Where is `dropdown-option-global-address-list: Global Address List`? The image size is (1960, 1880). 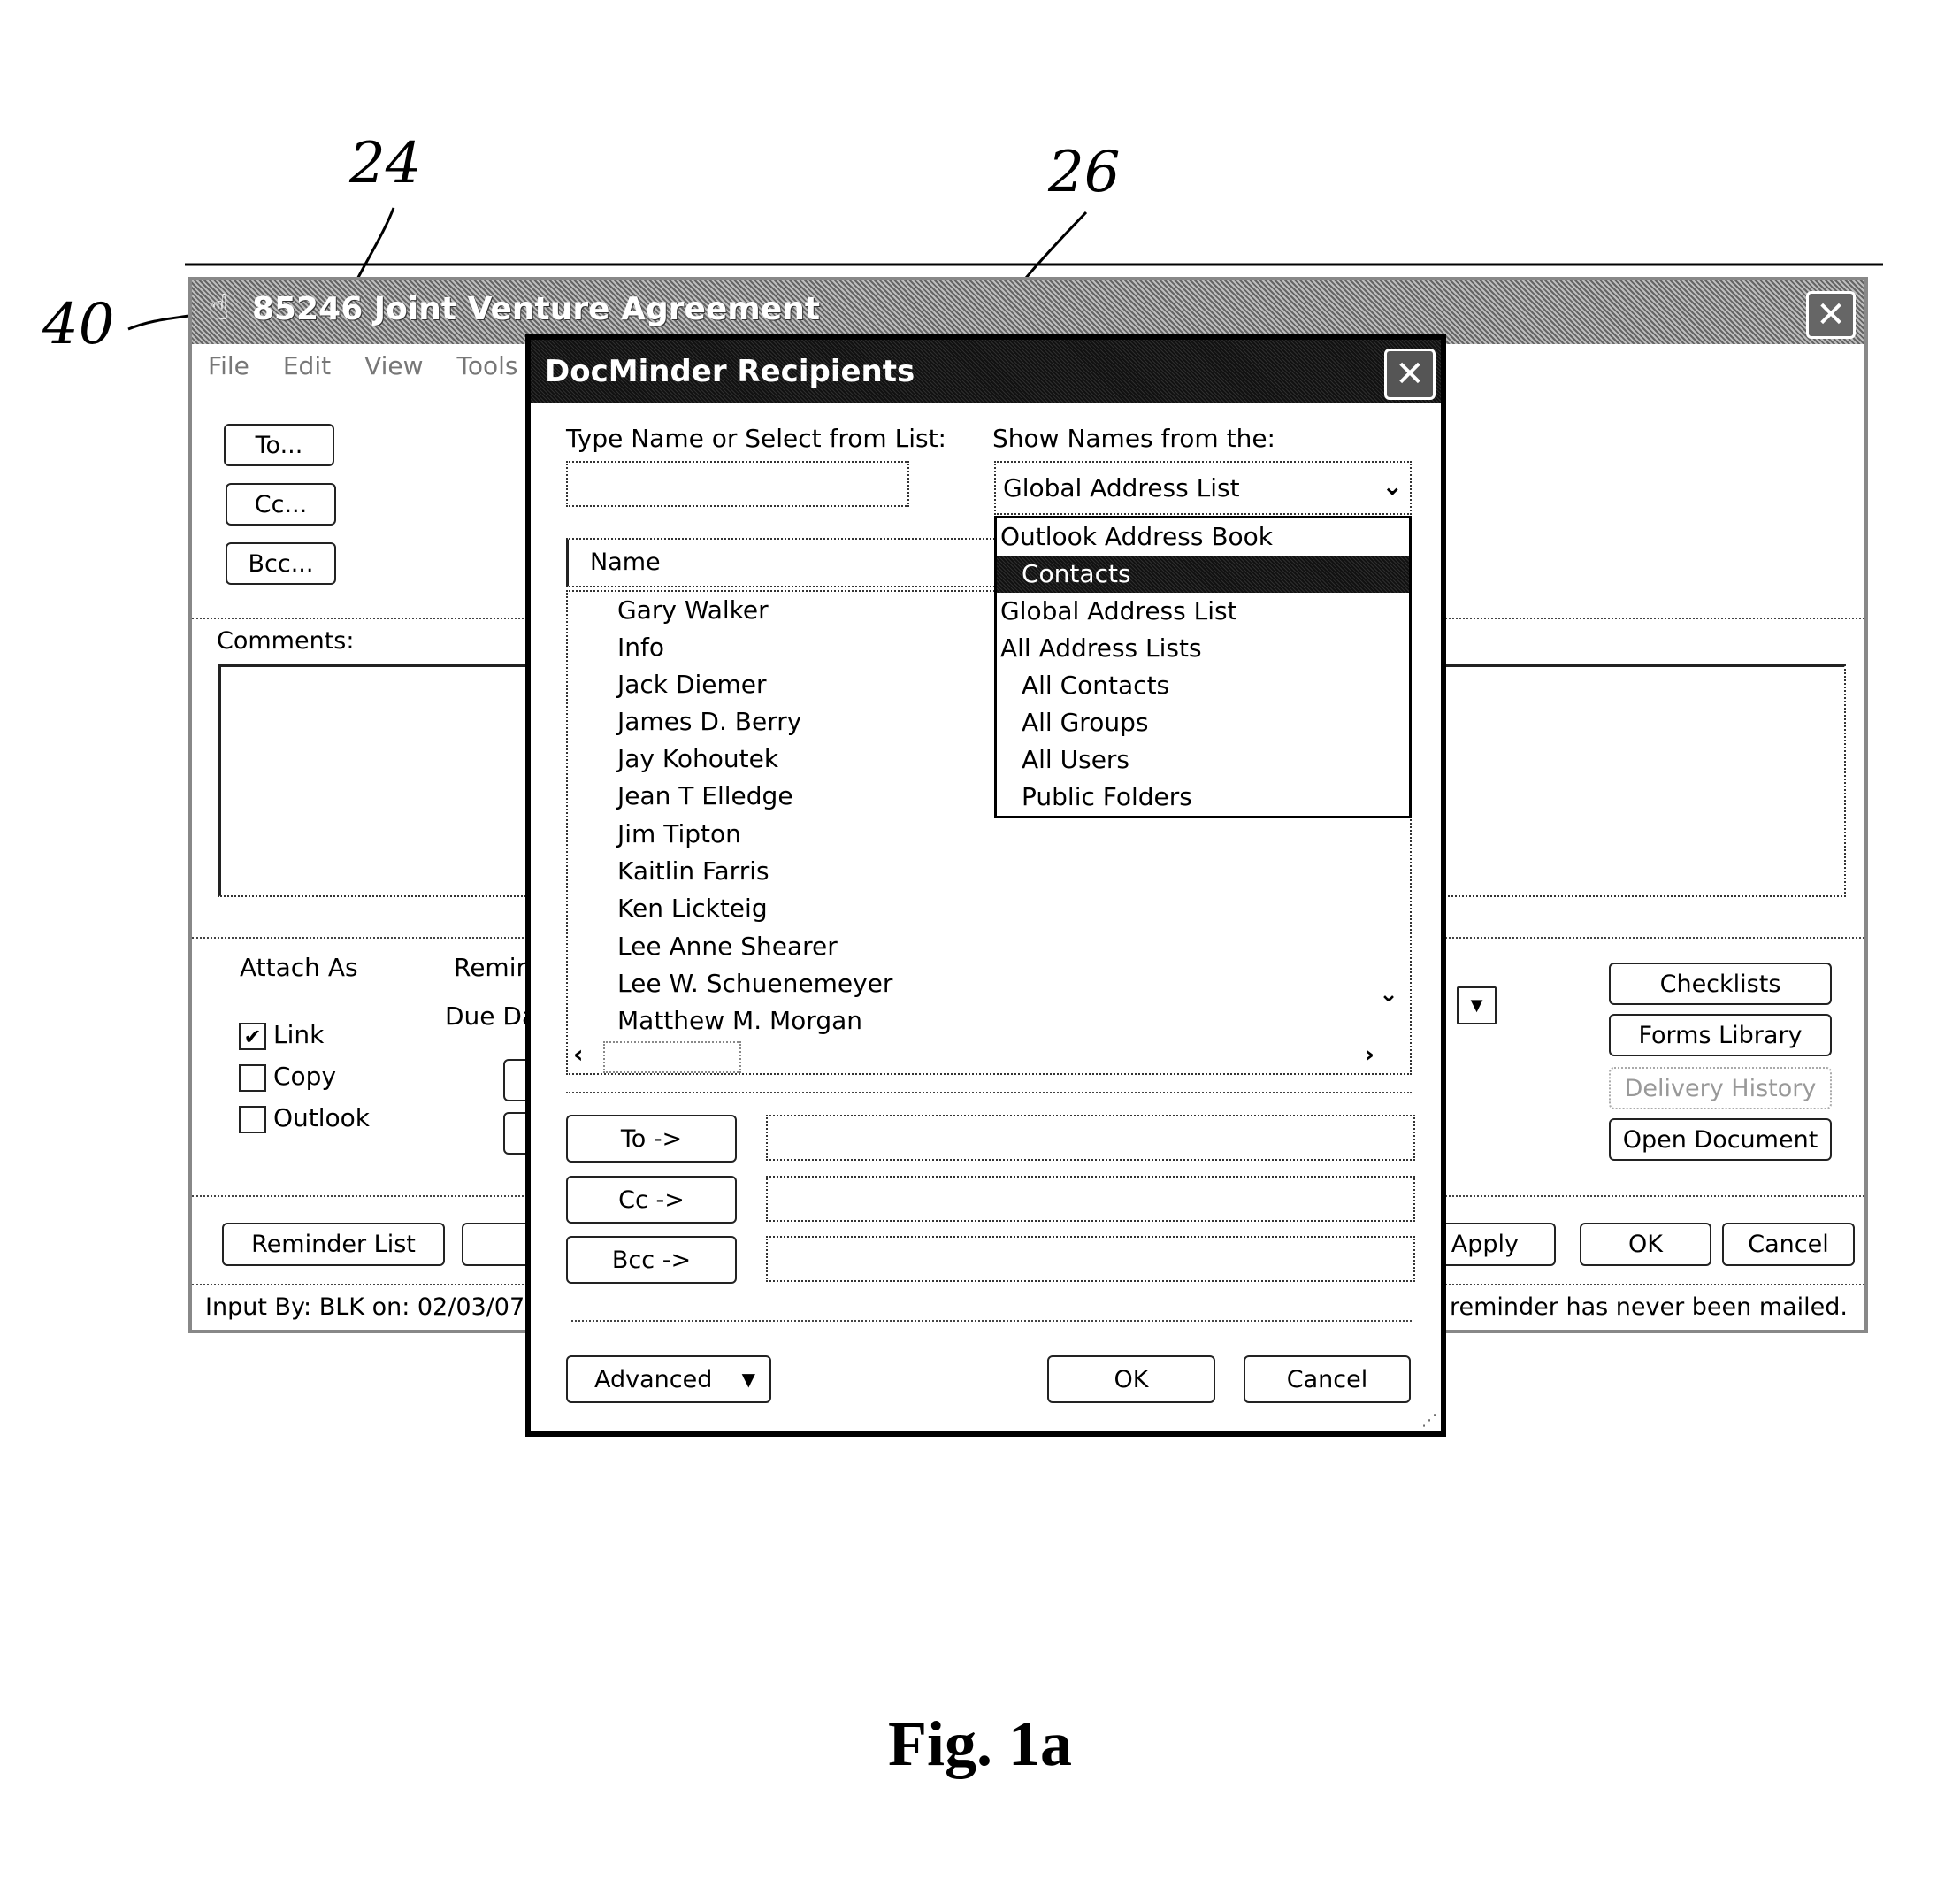
dropdown-option-global-address-list: Global Address List is located at coordinates (1203, 611).